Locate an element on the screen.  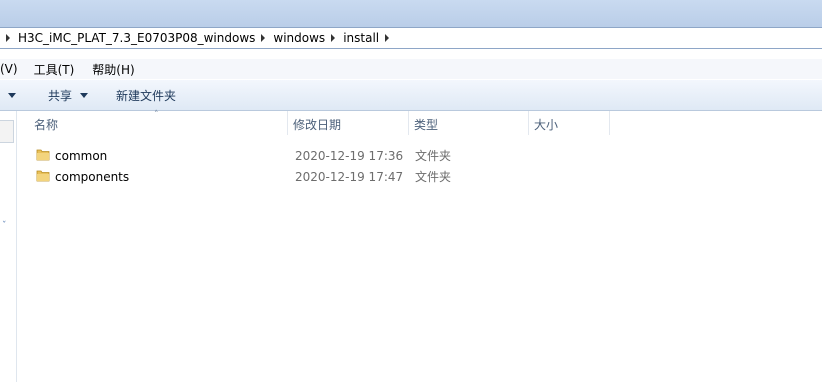
breadcrumb-item: H3C_iMC_PLAT_7.3_E0703P08_windows is located at coordinates (145, 38).